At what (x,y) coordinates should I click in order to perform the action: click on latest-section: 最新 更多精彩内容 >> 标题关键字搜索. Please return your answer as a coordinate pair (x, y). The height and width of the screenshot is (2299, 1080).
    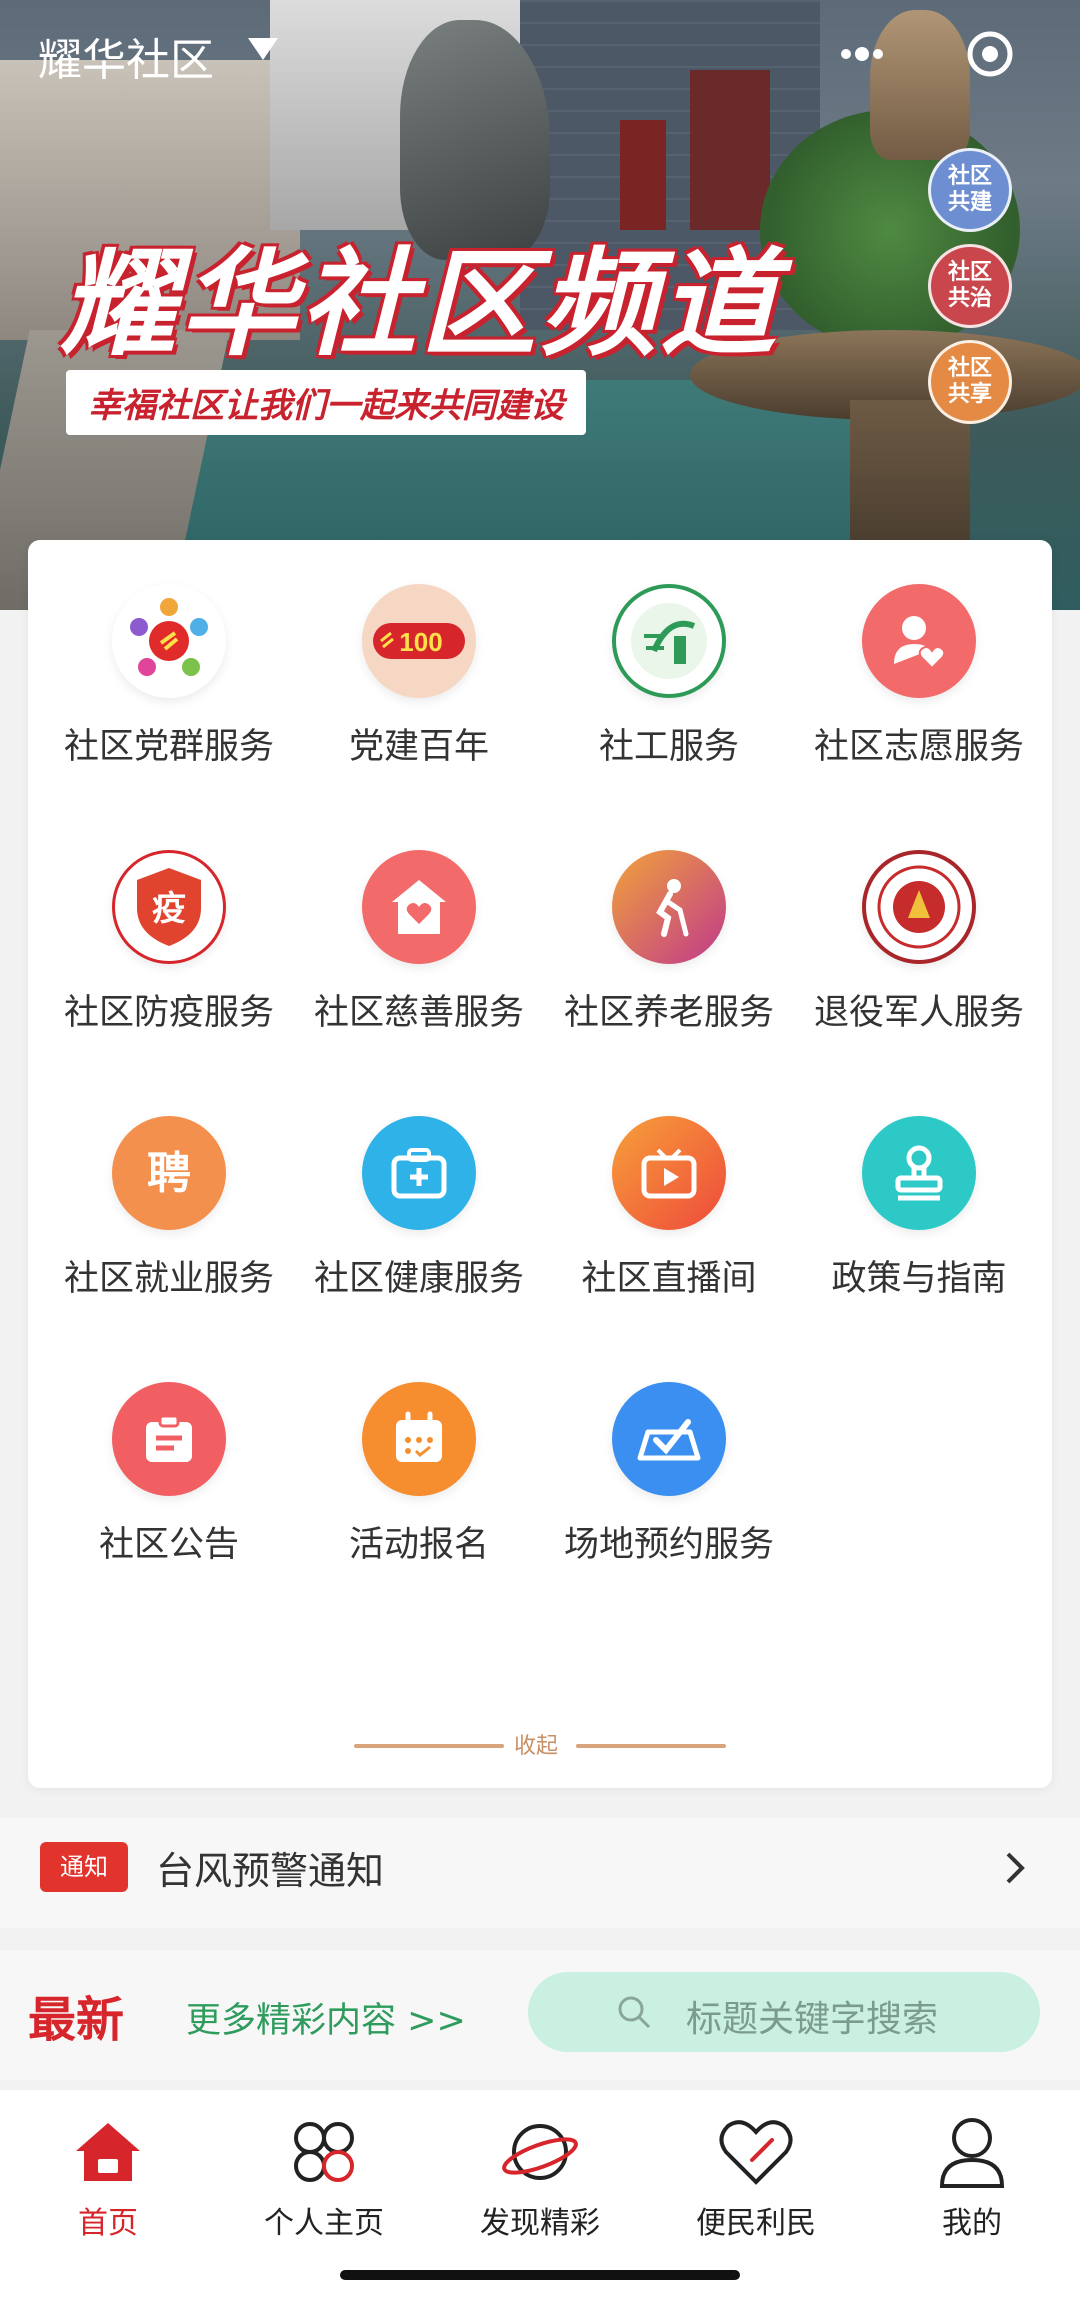
    Looking at the image, I should click on (540, 2015).